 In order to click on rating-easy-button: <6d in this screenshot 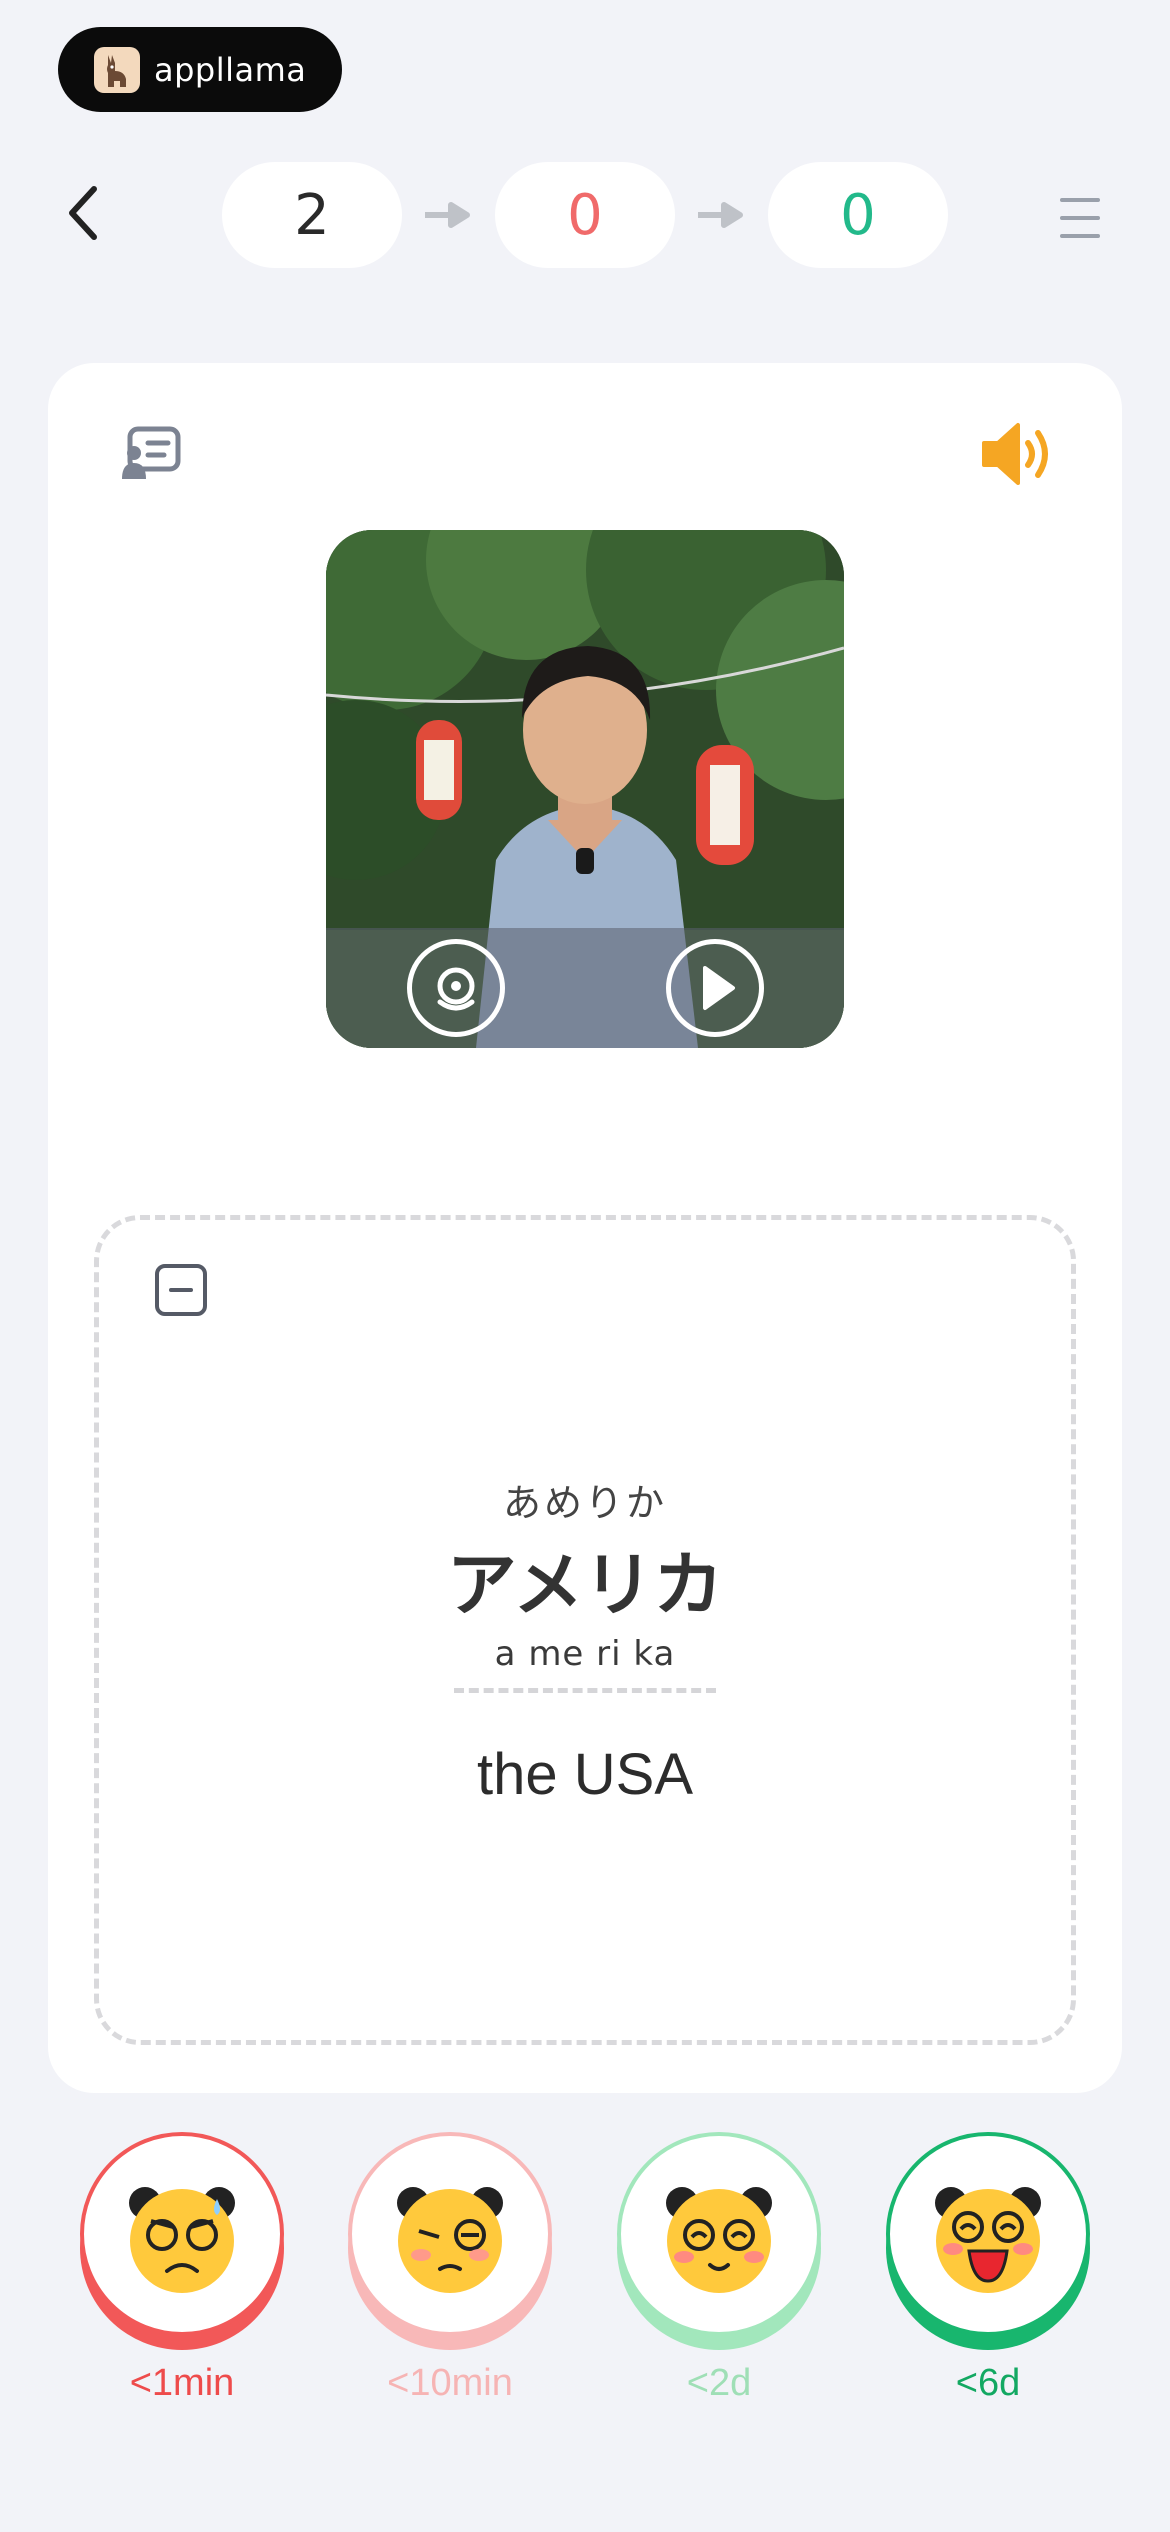, I will do `click(988, 2268)`.